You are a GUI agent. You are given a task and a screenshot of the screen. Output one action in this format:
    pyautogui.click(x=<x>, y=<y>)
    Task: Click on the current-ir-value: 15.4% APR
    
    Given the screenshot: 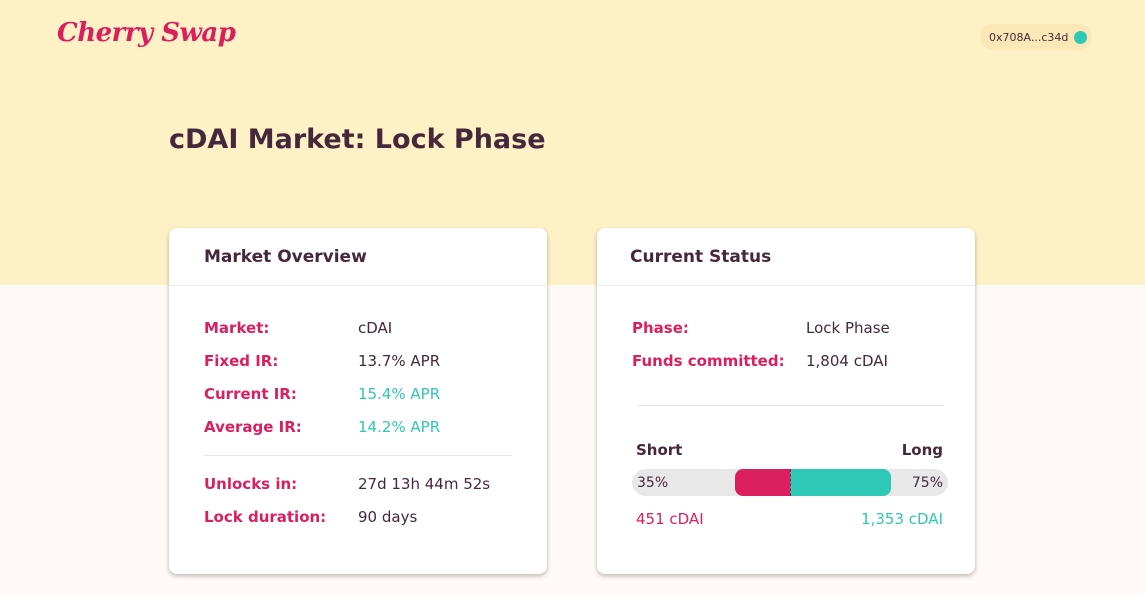 What is the action you would take?
    pyautogui.click(x=399, y=394)
    